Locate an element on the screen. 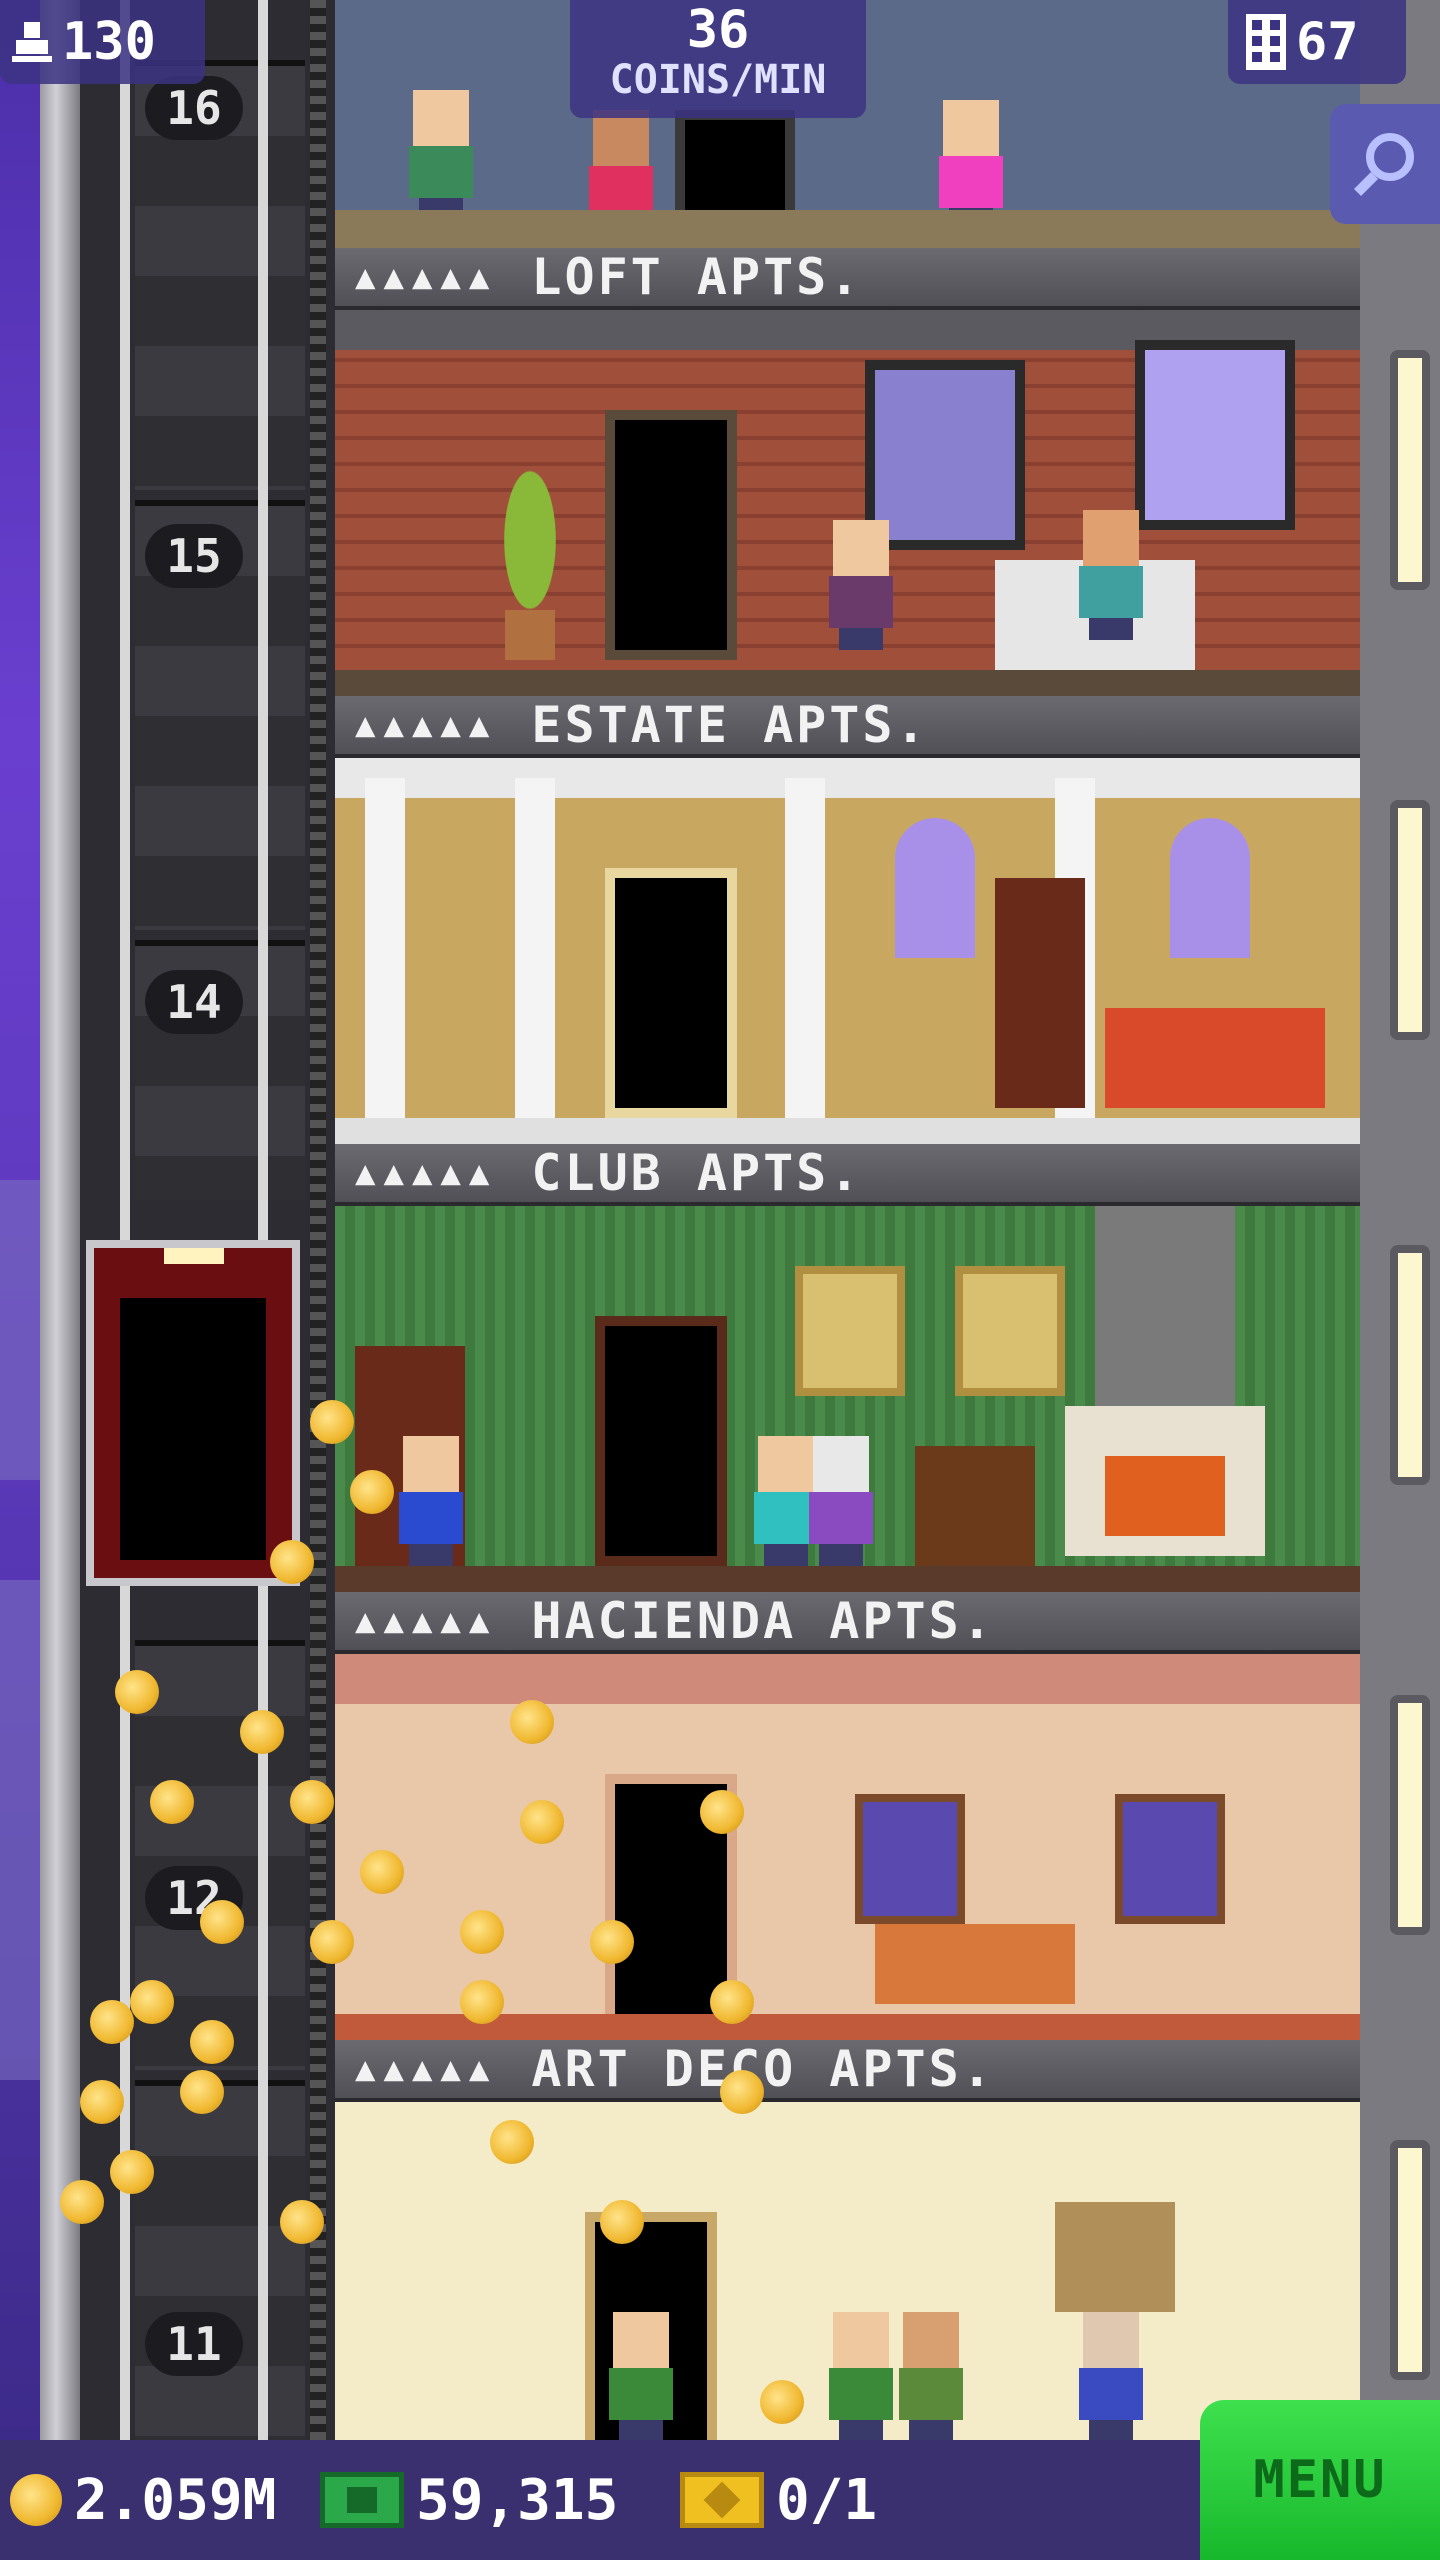  elevator-door is located at coordinates (193, 1429).